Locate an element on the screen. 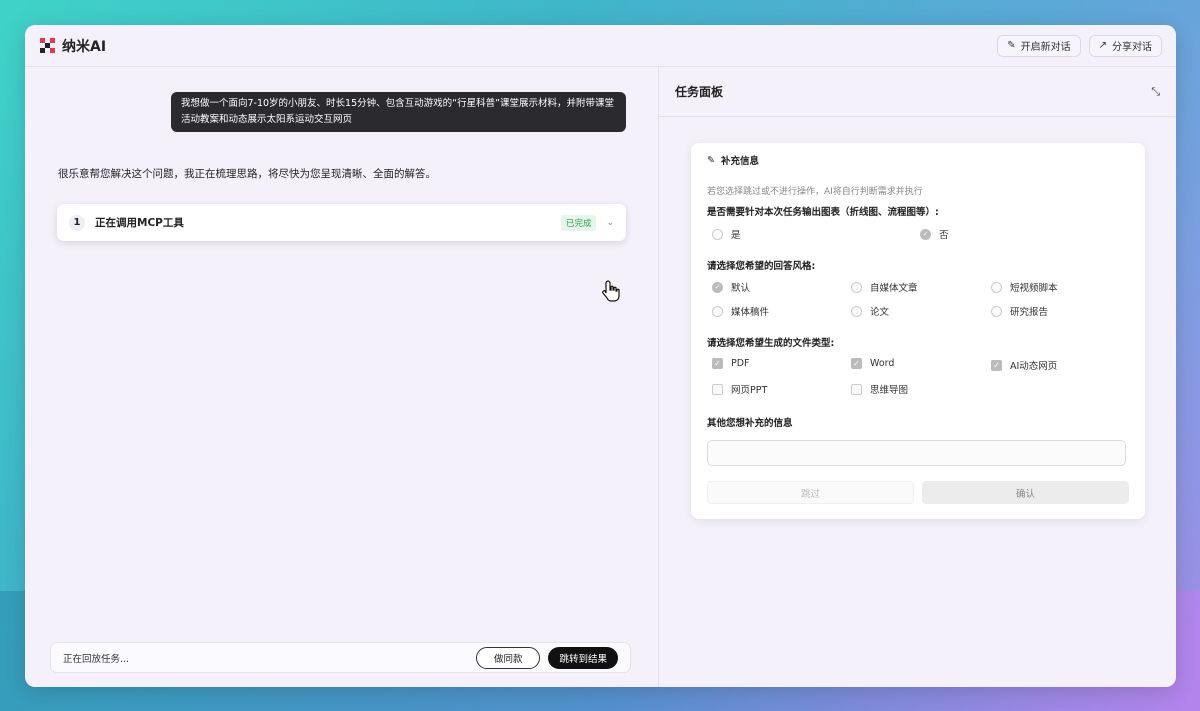  app-logo: 纳米AI is located at coordinates (72, 46).